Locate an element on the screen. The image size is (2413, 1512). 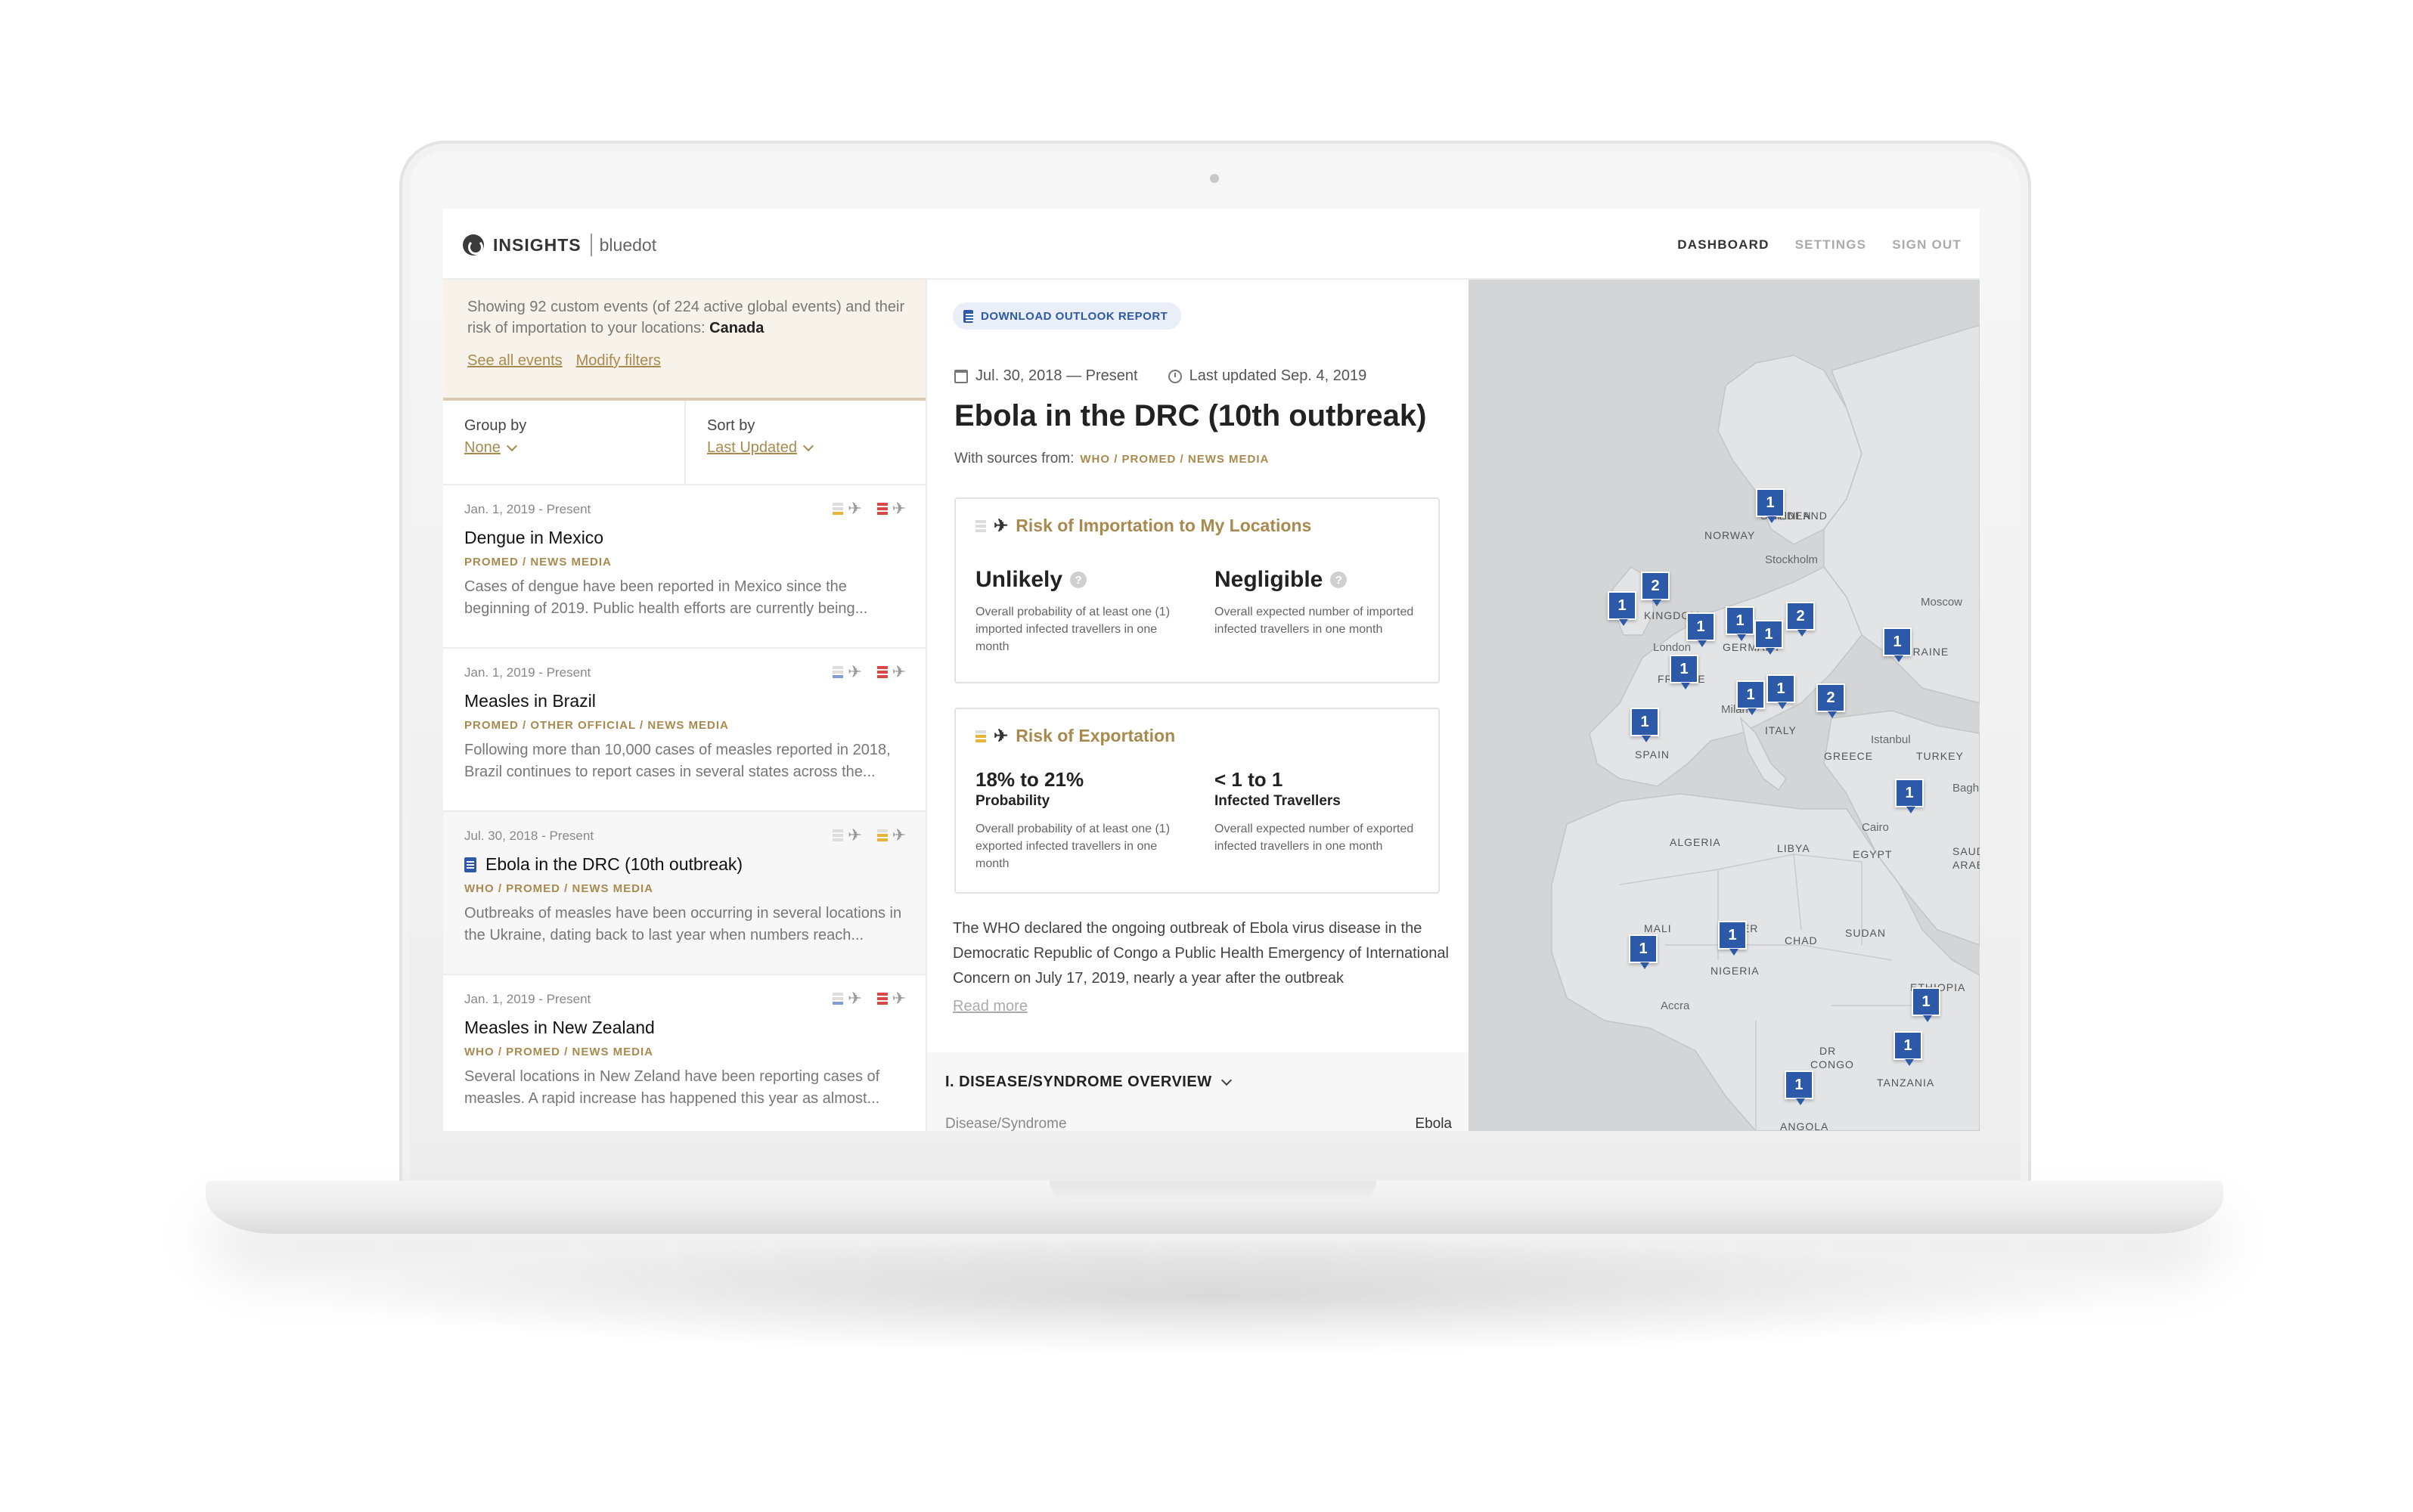
map-label-italy: ITALY is located at coordinates (1781, 730).